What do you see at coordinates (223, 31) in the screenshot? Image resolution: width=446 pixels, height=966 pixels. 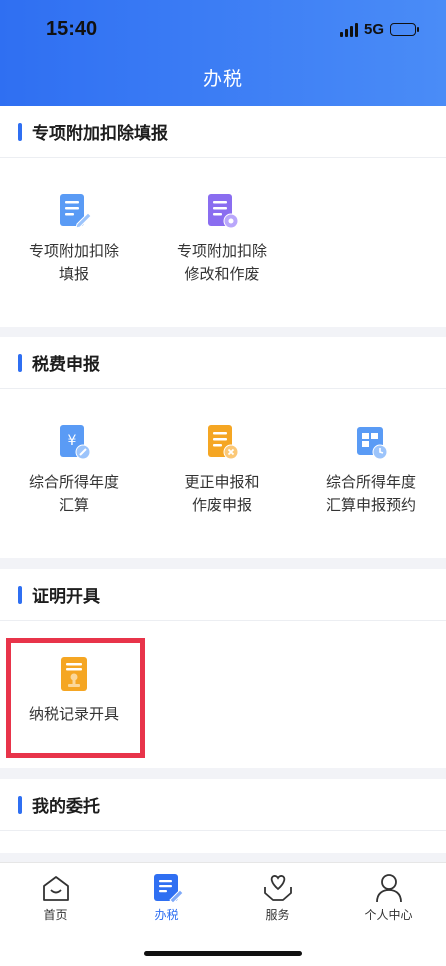 I see `status-bar: 15:40 5G` at bounding box center [223, 31].